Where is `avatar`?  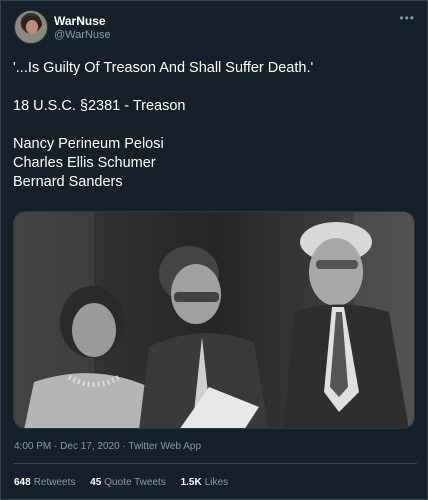 avatar is located at coordinates (31, 27).